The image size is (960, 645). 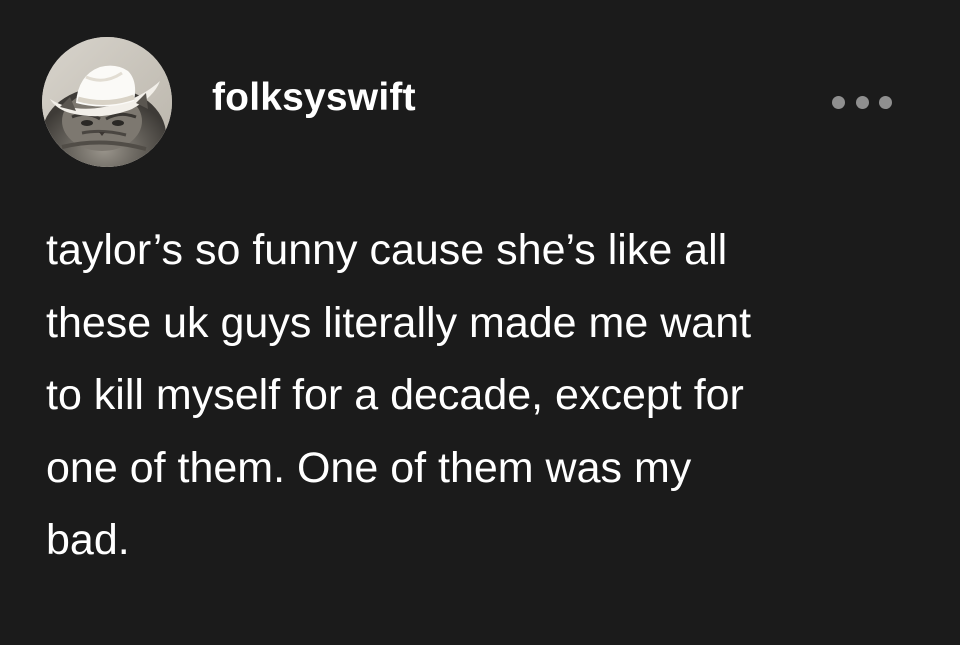 I want to click on avatar, so click(x=107, y=102).